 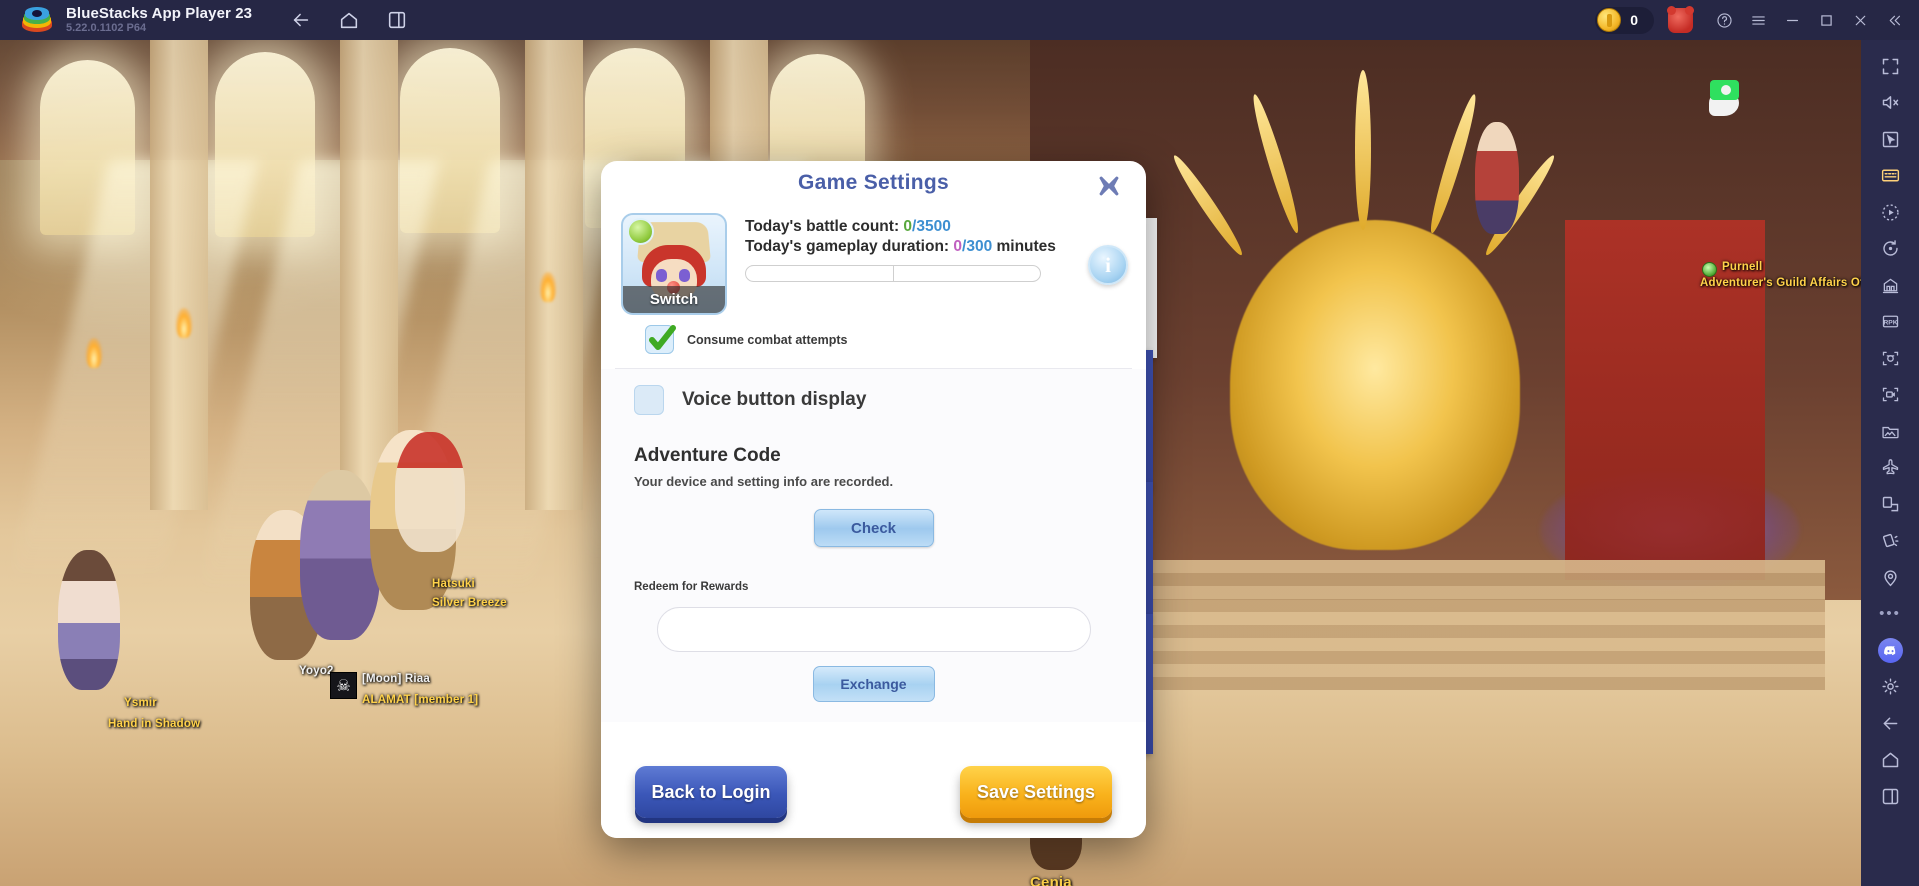 I want to click on svg-text: RPK, so click(x=1890, y=323).